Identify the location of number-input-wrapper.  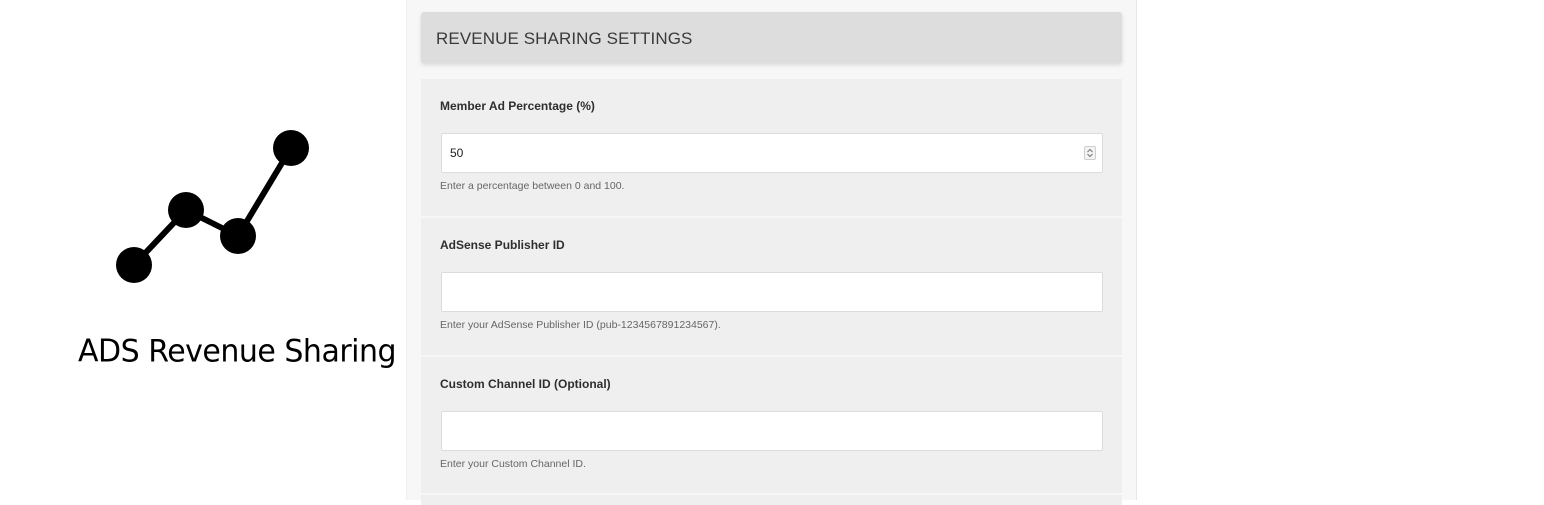
(772, 153).